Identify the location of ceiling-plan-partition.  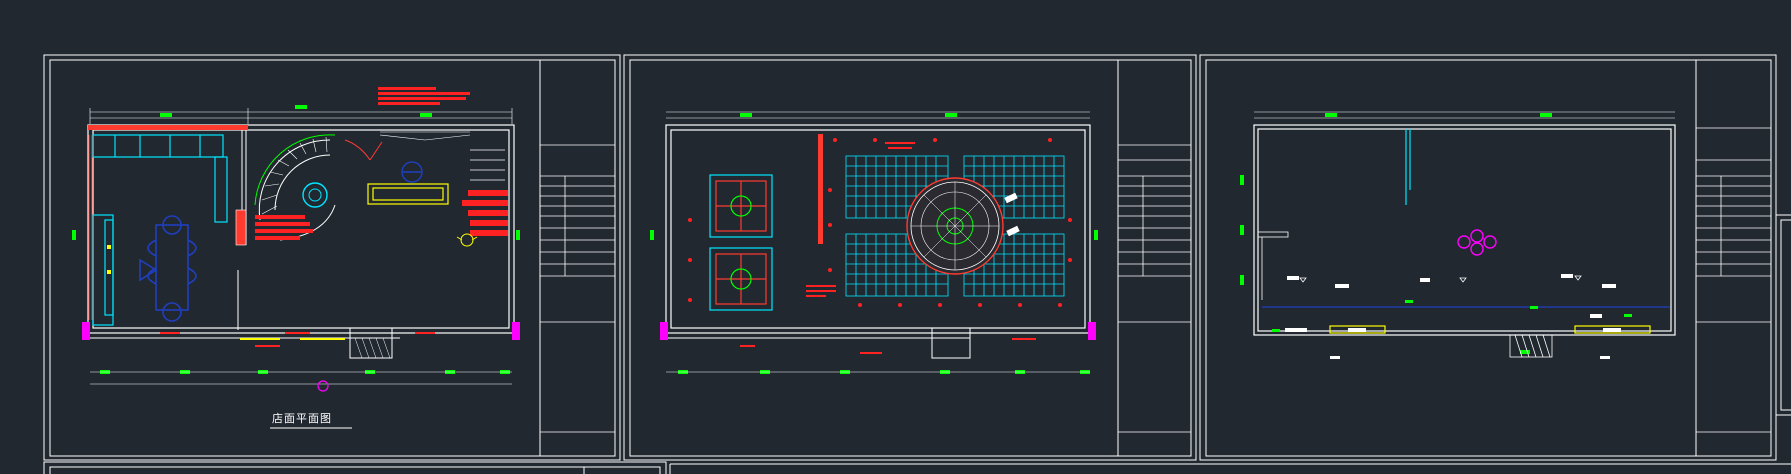
(820, 189).